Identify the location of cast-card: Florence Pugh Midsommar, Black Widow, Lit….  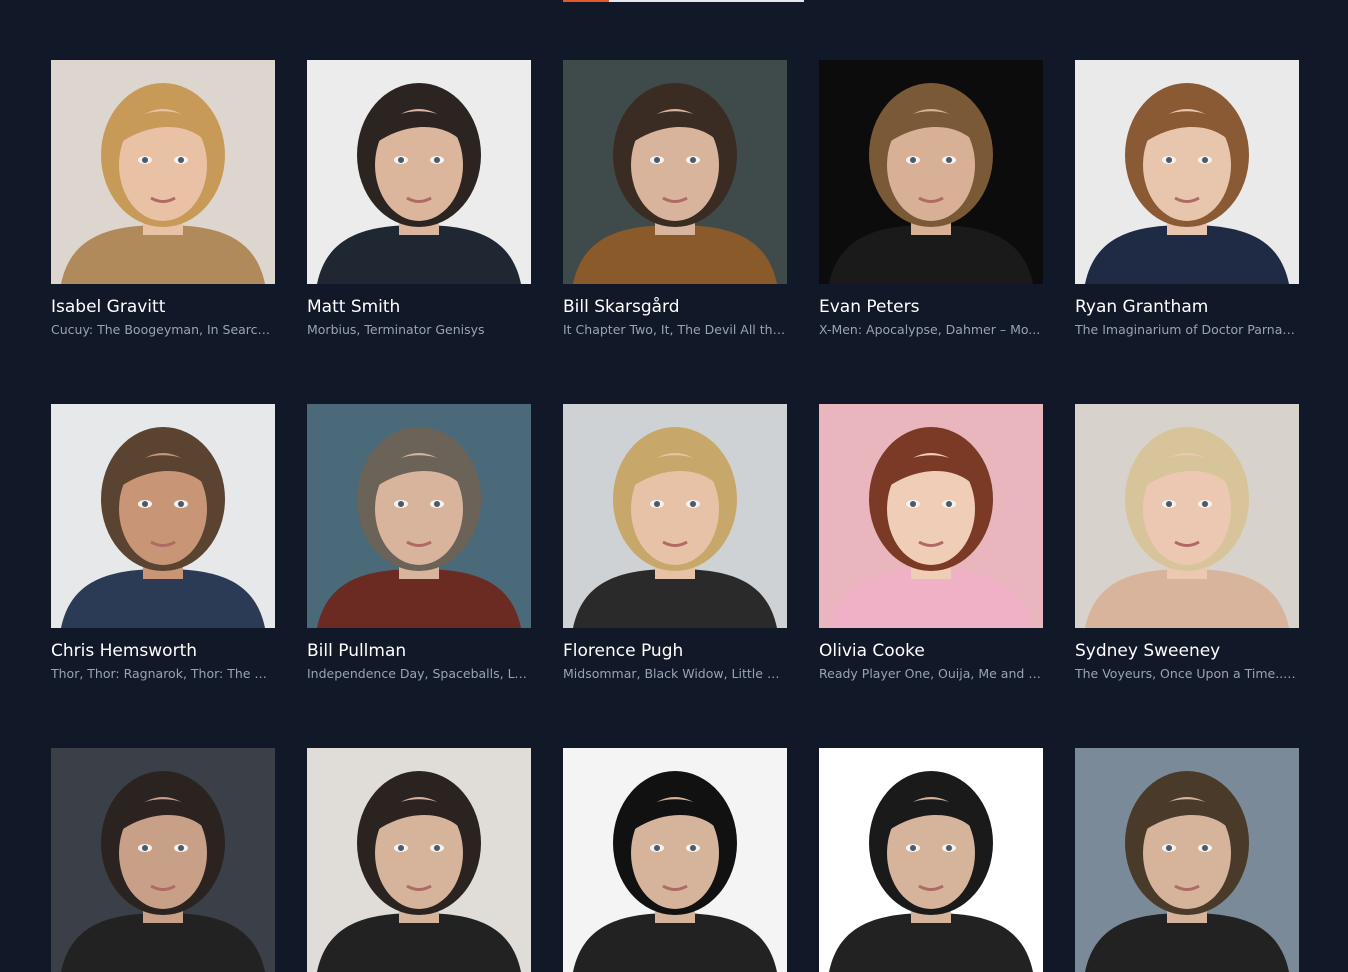
(675, 543).